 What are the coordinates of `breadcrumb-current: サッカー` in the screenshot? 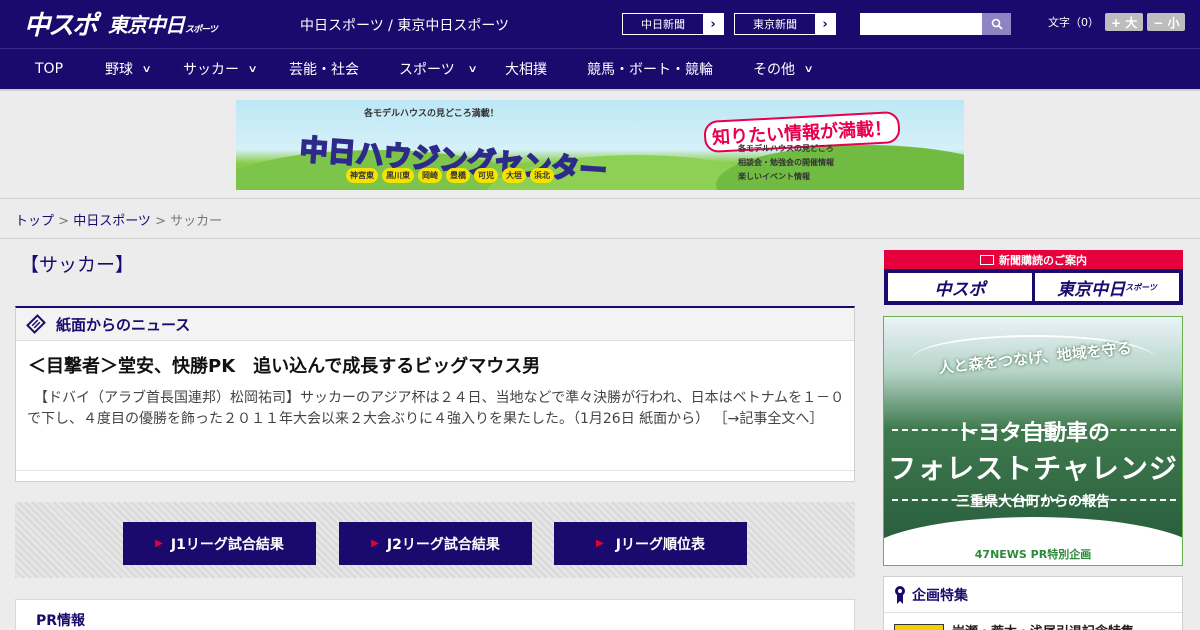 It's located at (196, 221).